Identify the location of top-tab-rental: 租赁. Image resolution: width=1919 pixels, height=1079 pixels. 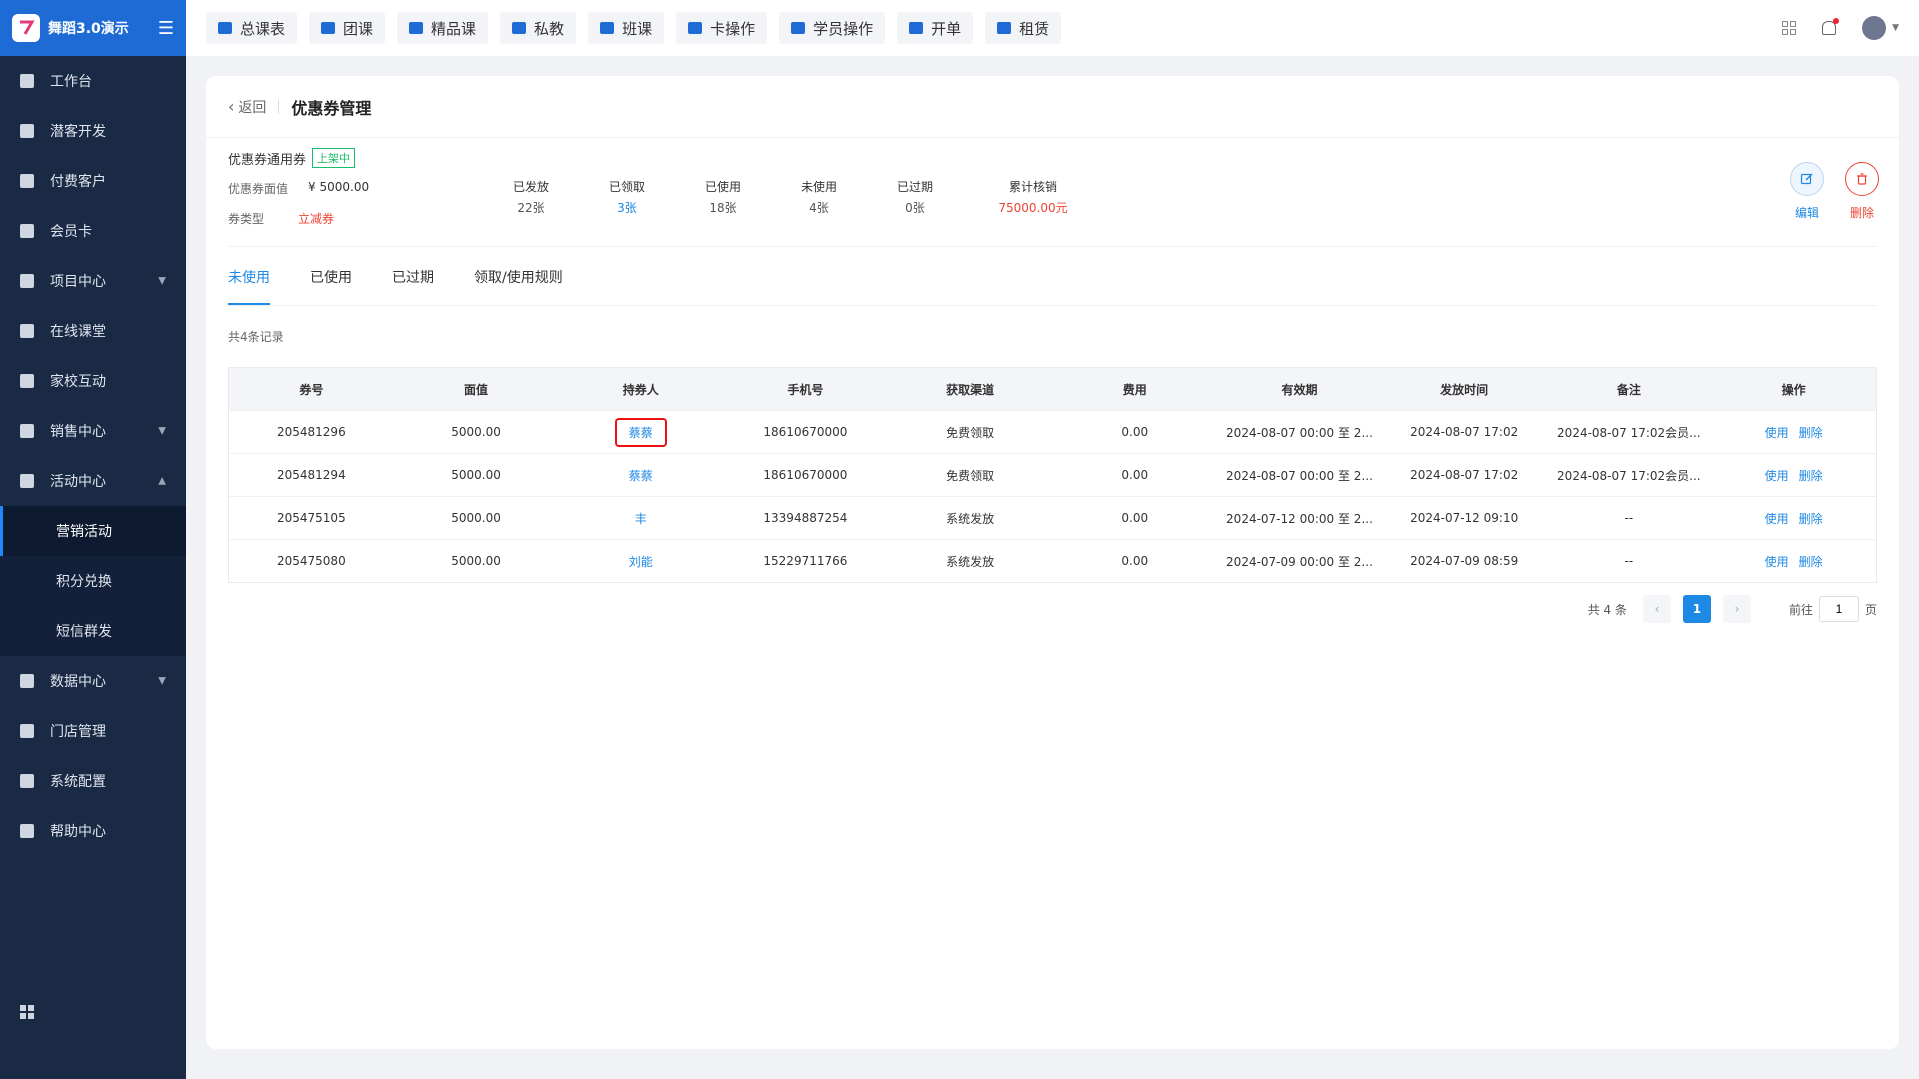
(1023, 28).